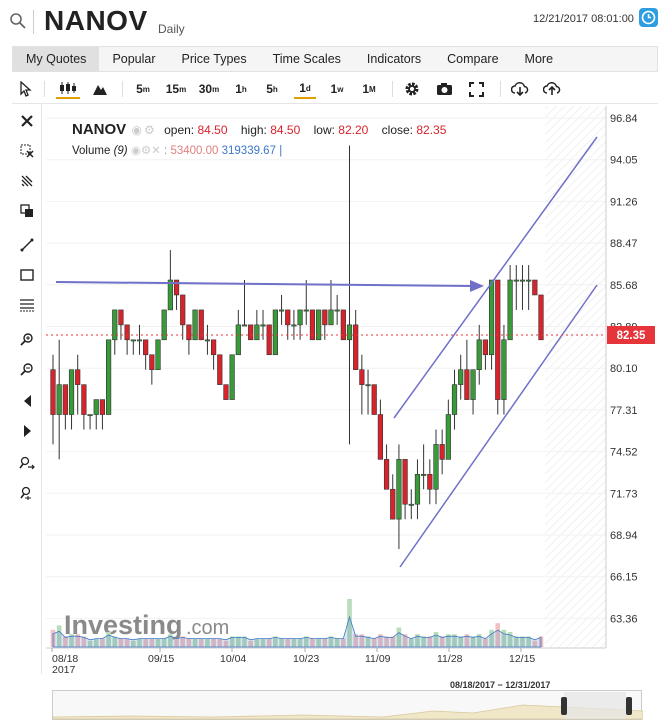  Describe the element at coordinates (564, 706) in the screenshot. I see `navigator-left-handle` at that location.